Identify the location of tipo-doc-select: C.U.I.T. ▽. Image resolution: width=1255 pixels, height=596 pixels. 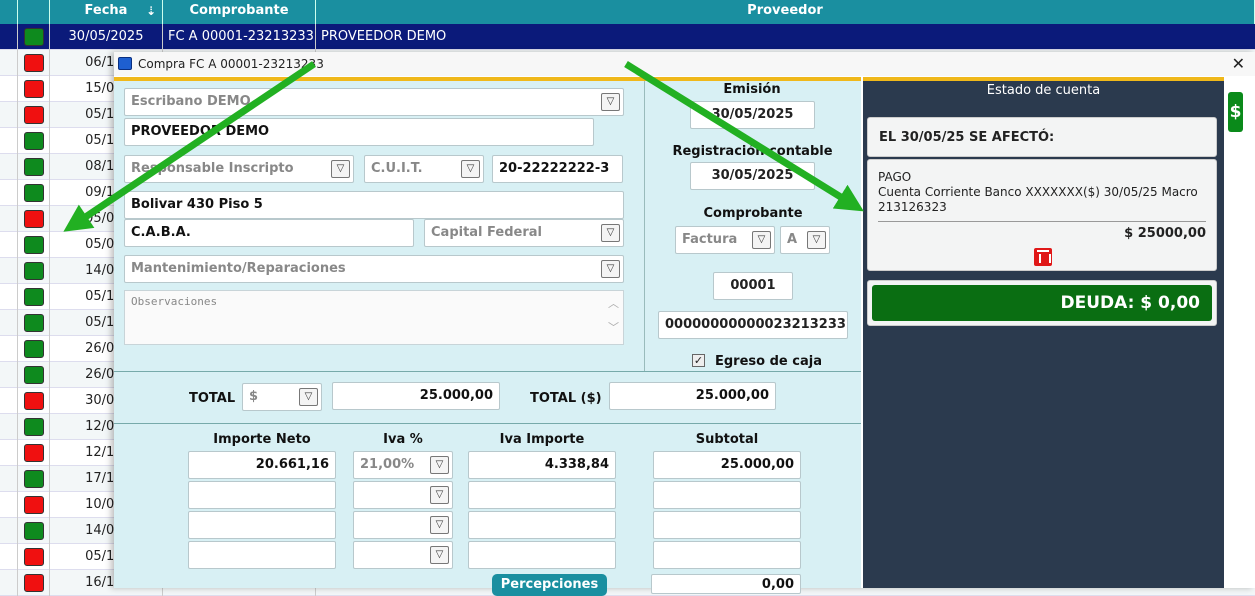
(424, 169).